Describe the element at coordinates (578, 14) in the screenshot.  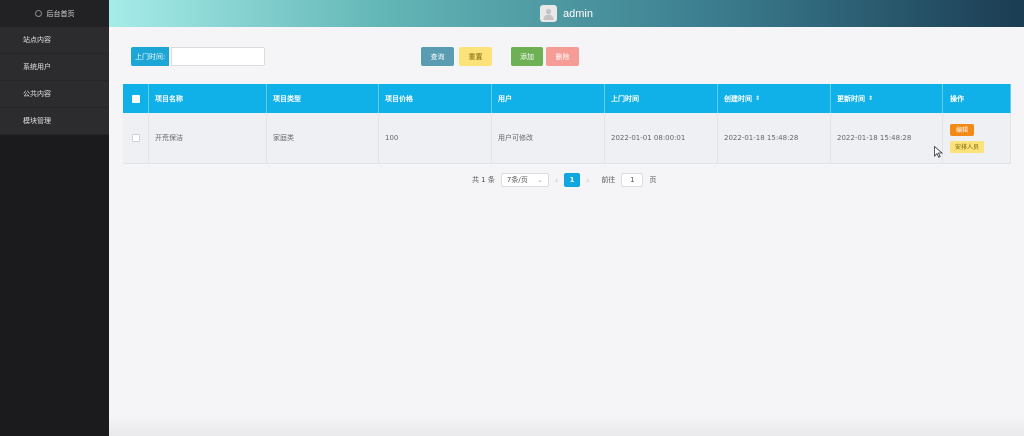
I see `username: admin` at that location.